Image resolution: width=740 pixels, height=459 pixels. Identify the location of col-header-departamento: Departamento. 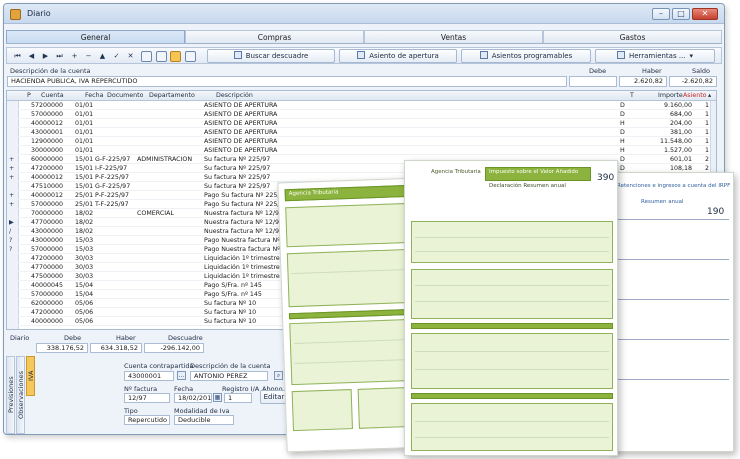
(172, 96).